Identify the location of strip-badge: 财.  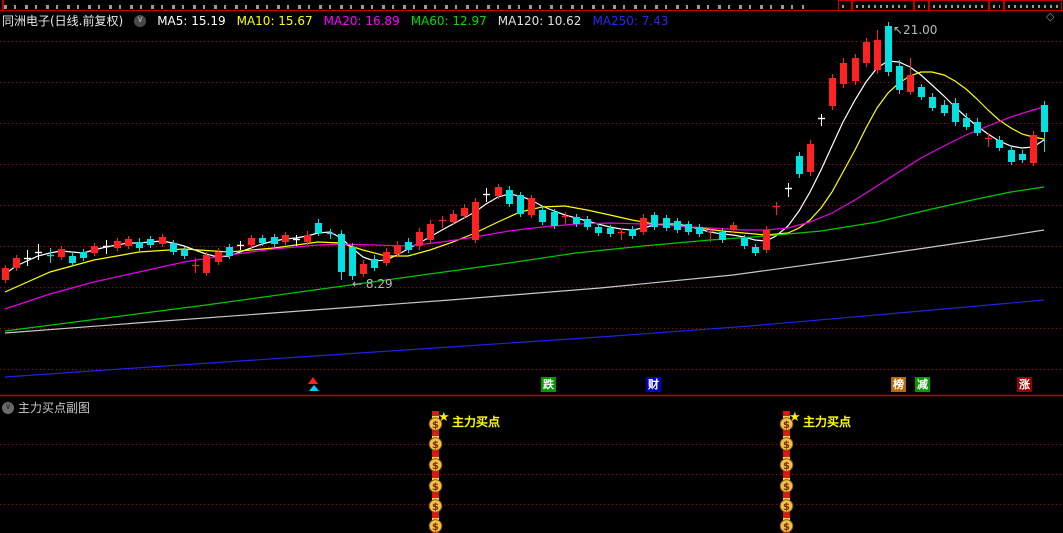
(653, 384).